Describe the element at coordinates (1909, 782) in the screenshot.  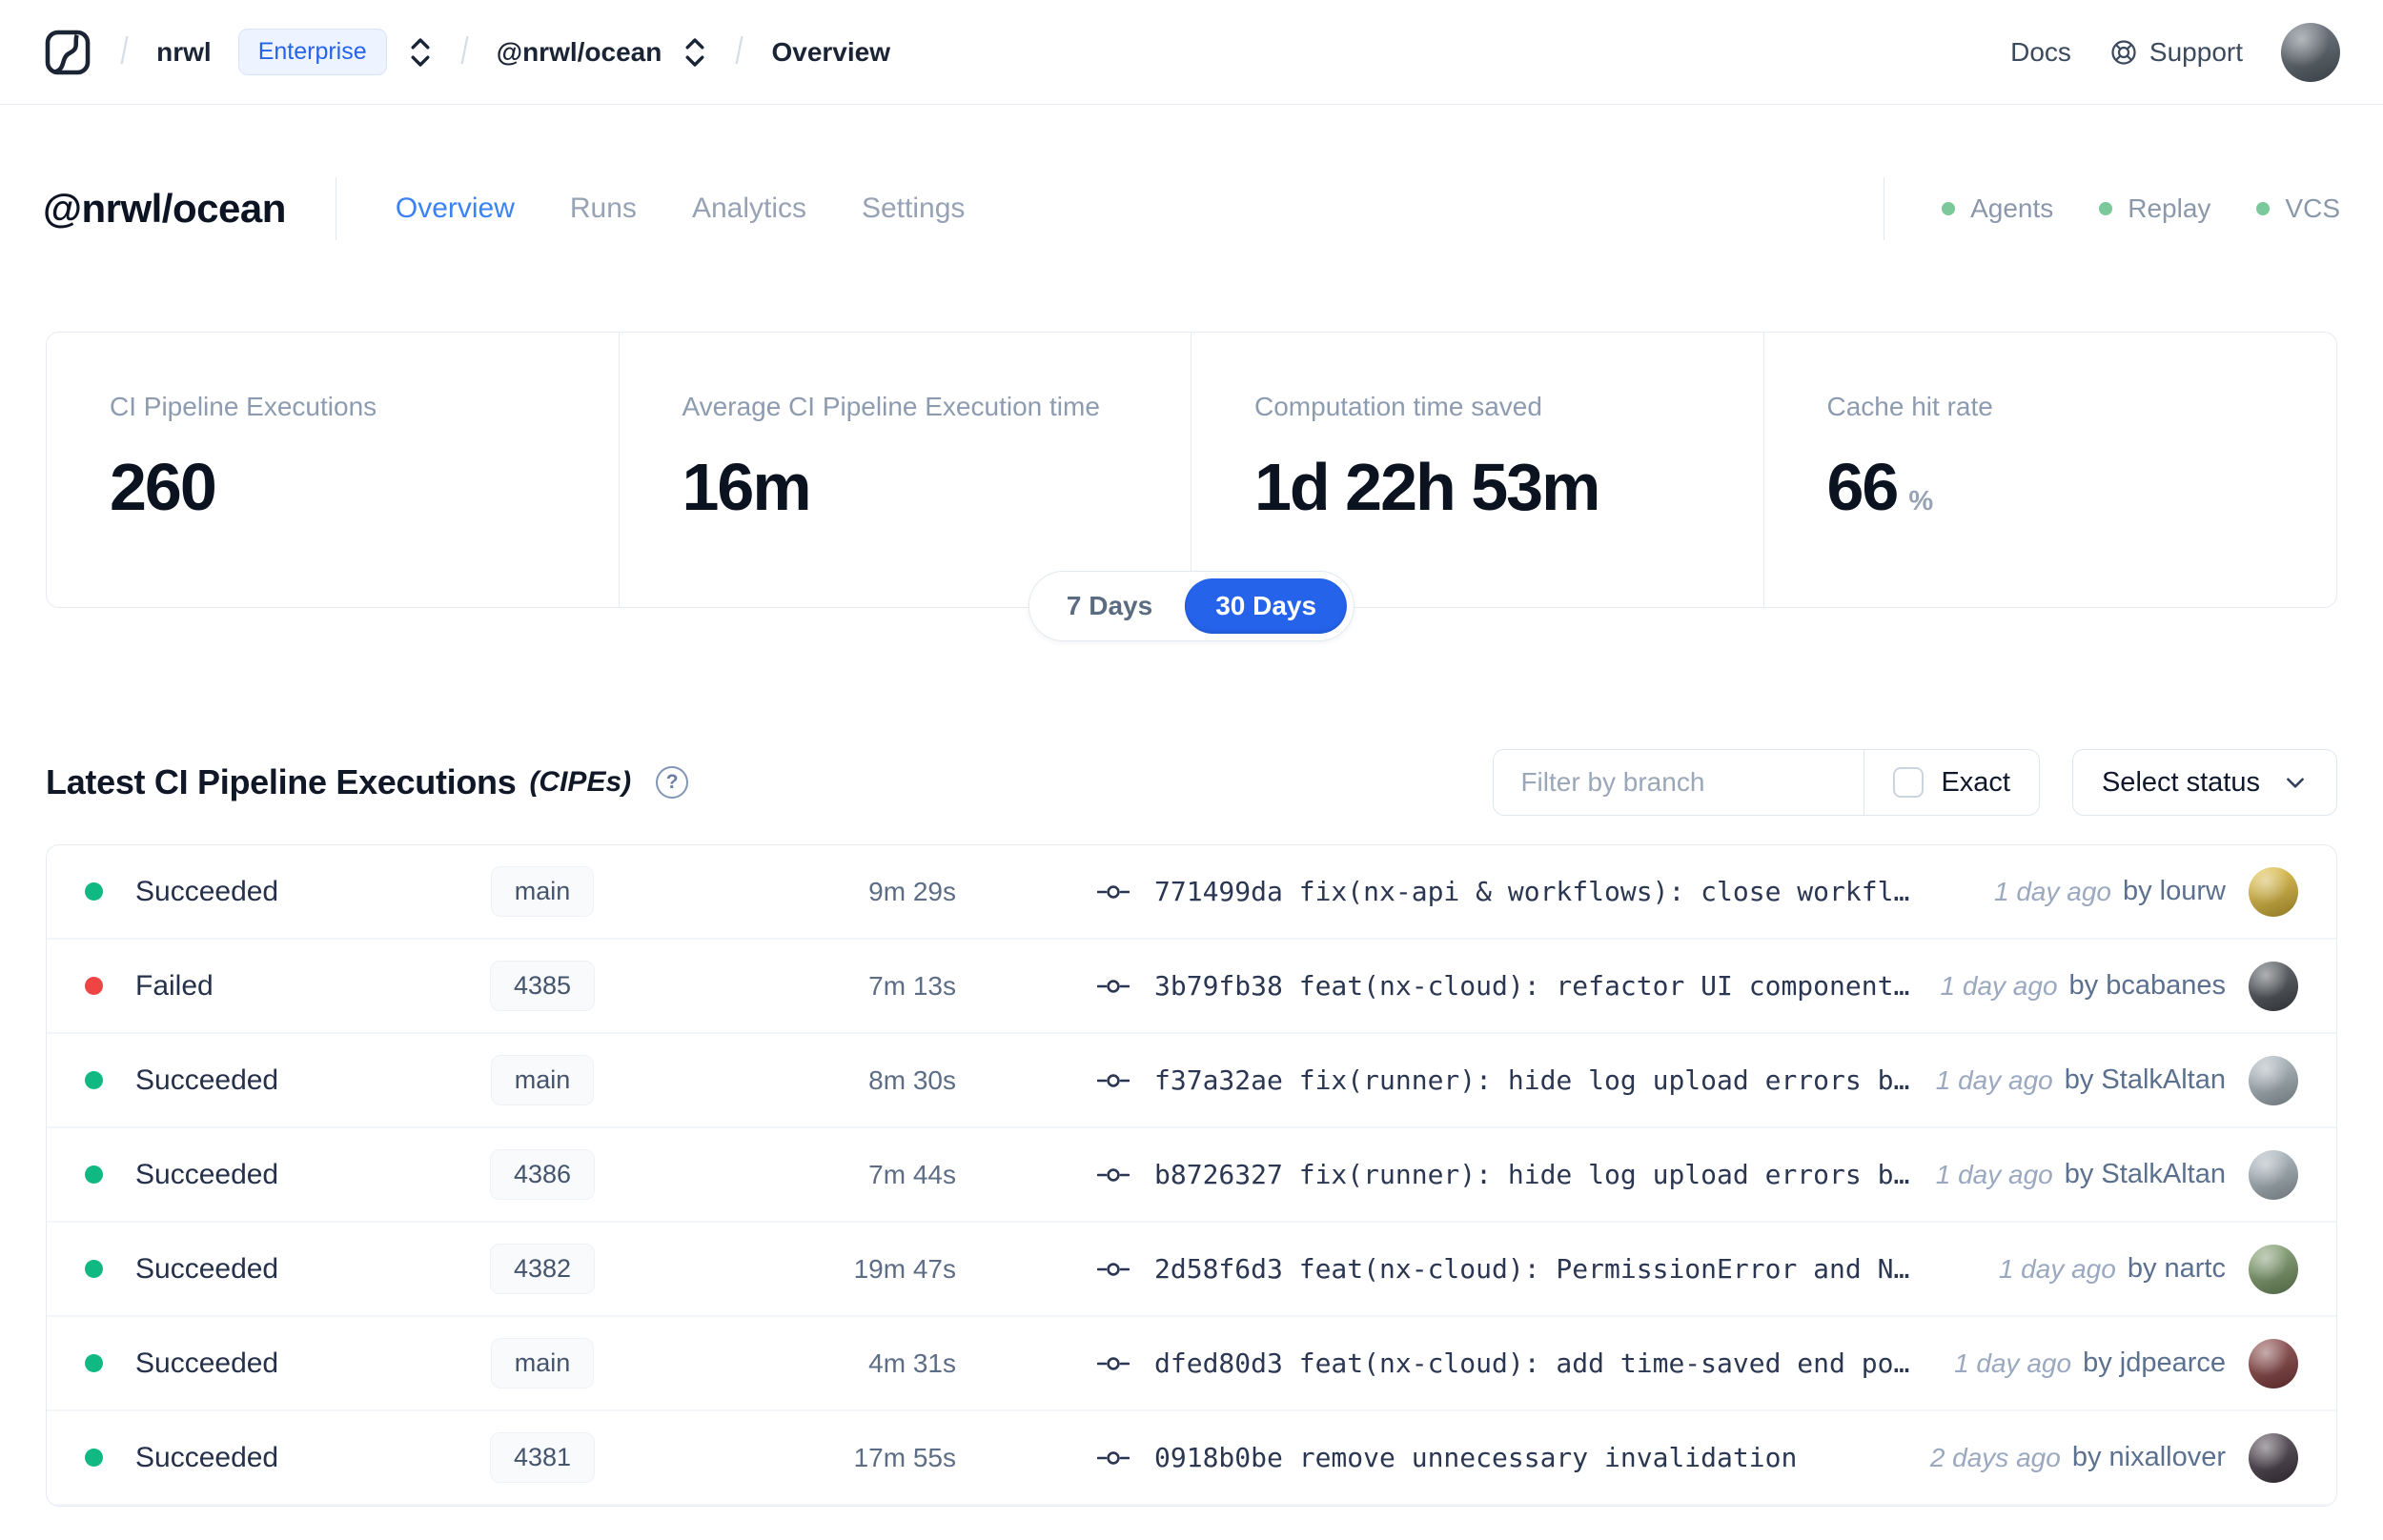
I see `exact-checkbox` at that location.